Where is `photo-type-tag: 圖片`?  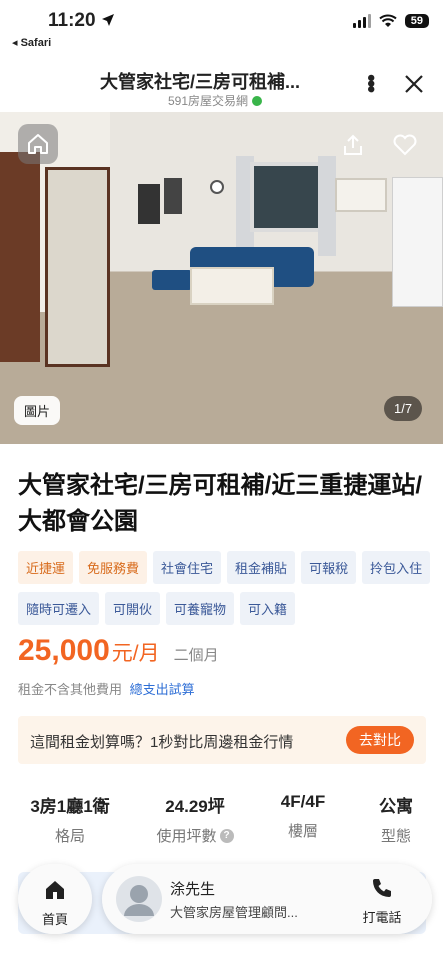 photo-type-tag: 圖片 is located at coordinates (37, 410).